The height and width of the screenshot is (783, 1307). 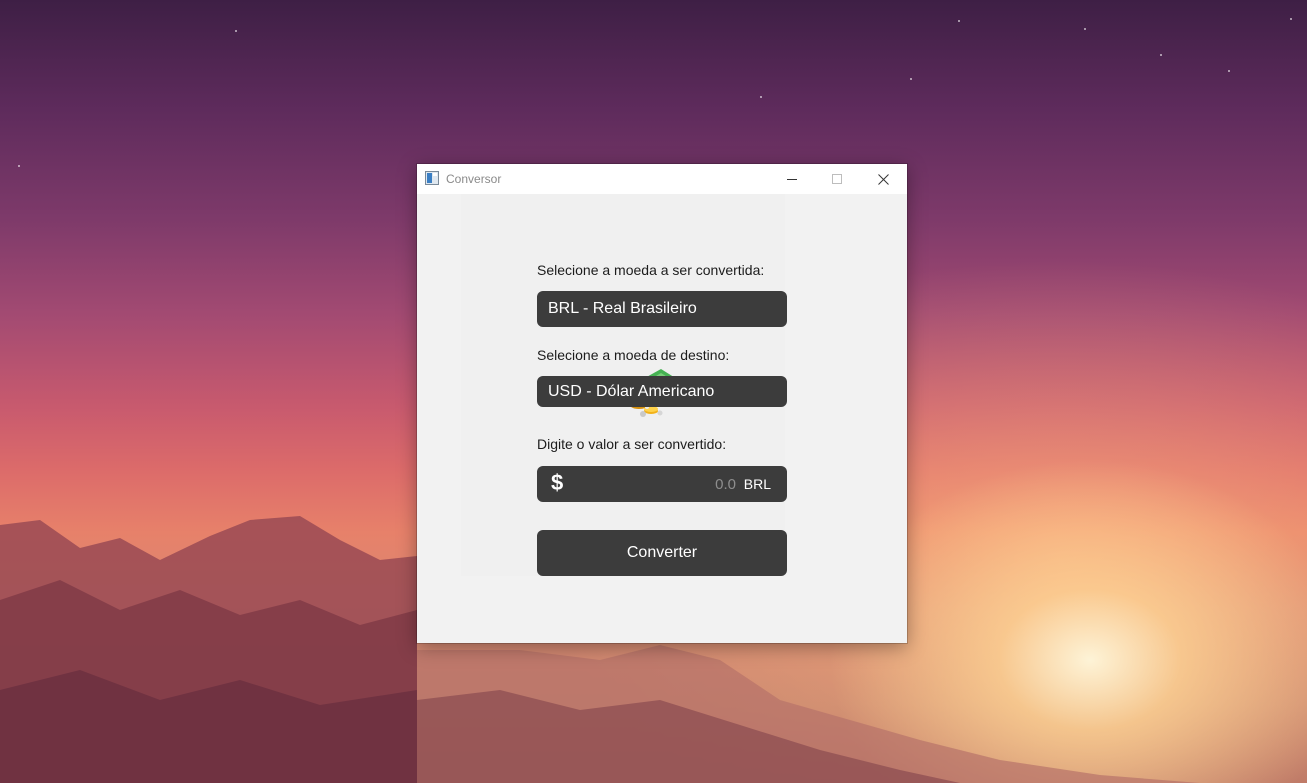 I want to click on app-window-icon, so click(x=432, y=178).